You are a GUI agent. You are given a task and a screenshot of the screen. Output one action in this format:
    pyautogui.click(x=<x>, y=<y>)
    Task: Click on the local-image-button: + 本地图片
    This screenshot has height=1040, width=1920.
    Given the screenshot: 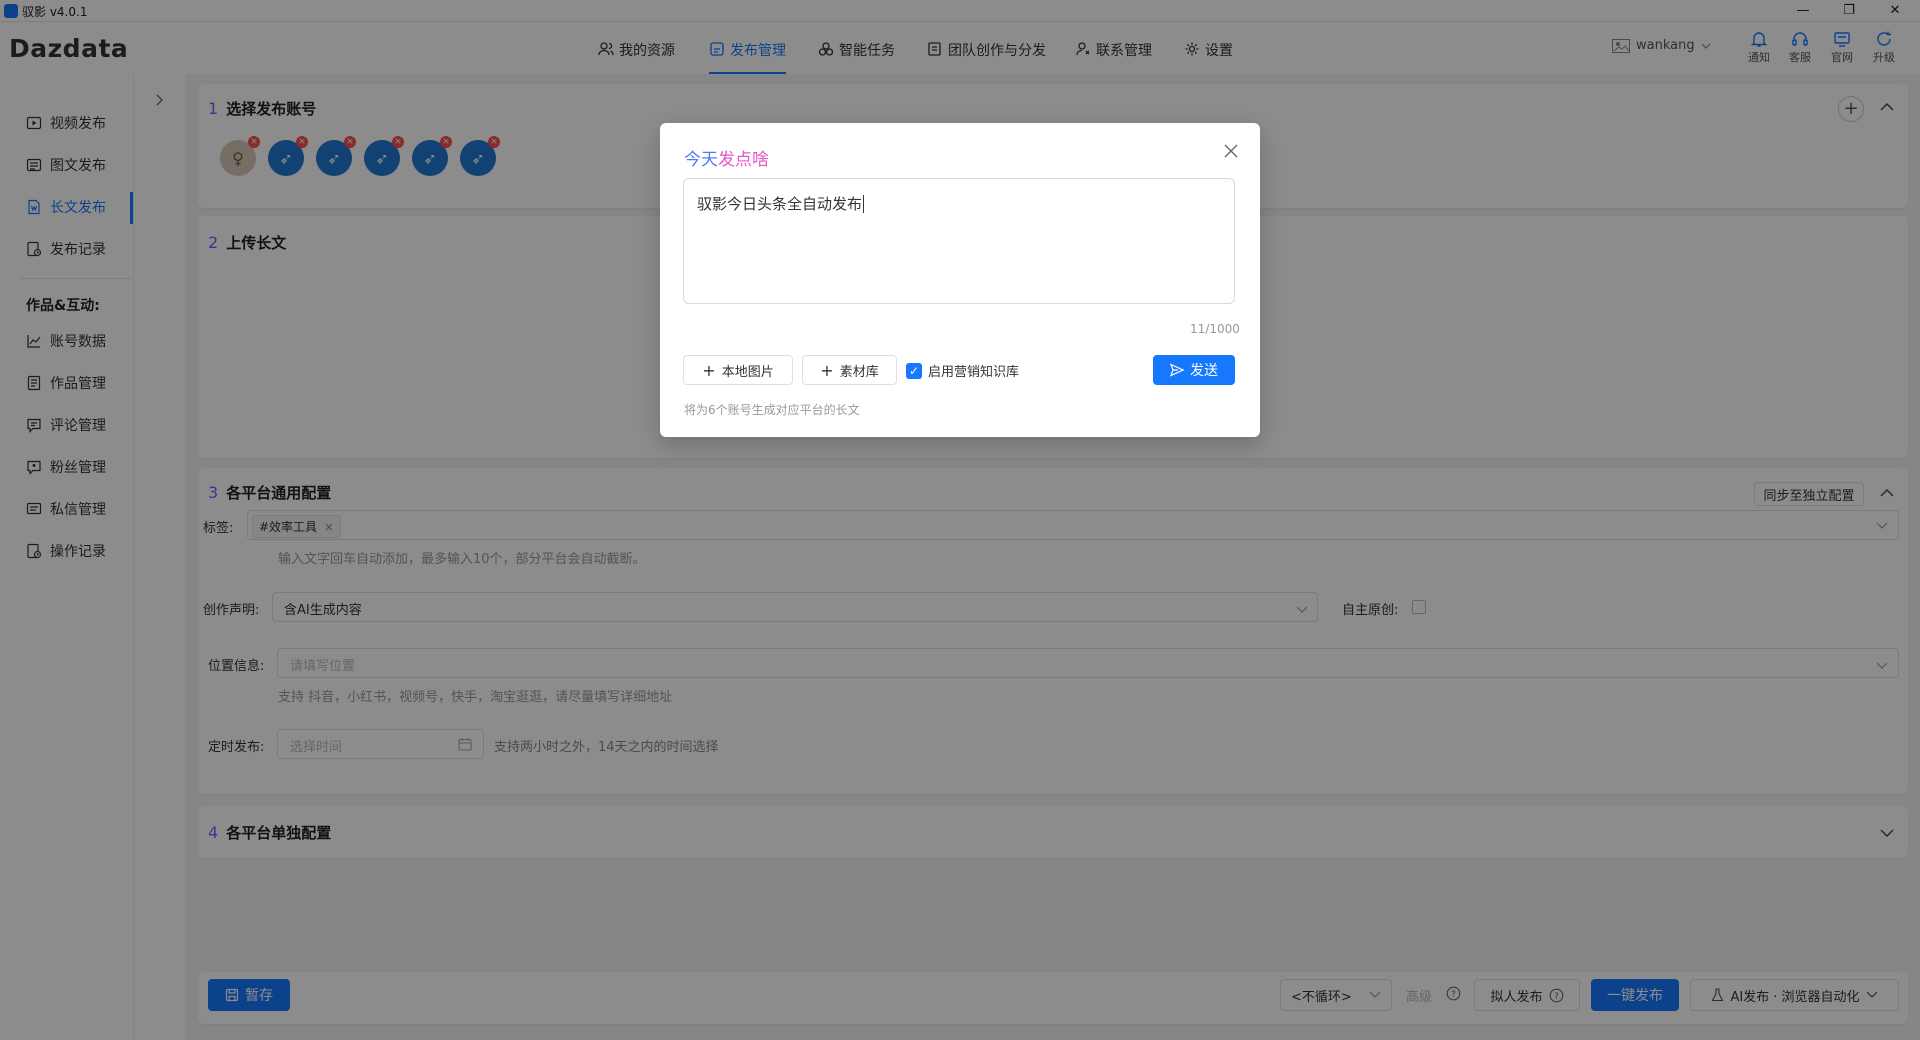 What is the action you would take?
    pyautogui.click(x=738, y=370)
    